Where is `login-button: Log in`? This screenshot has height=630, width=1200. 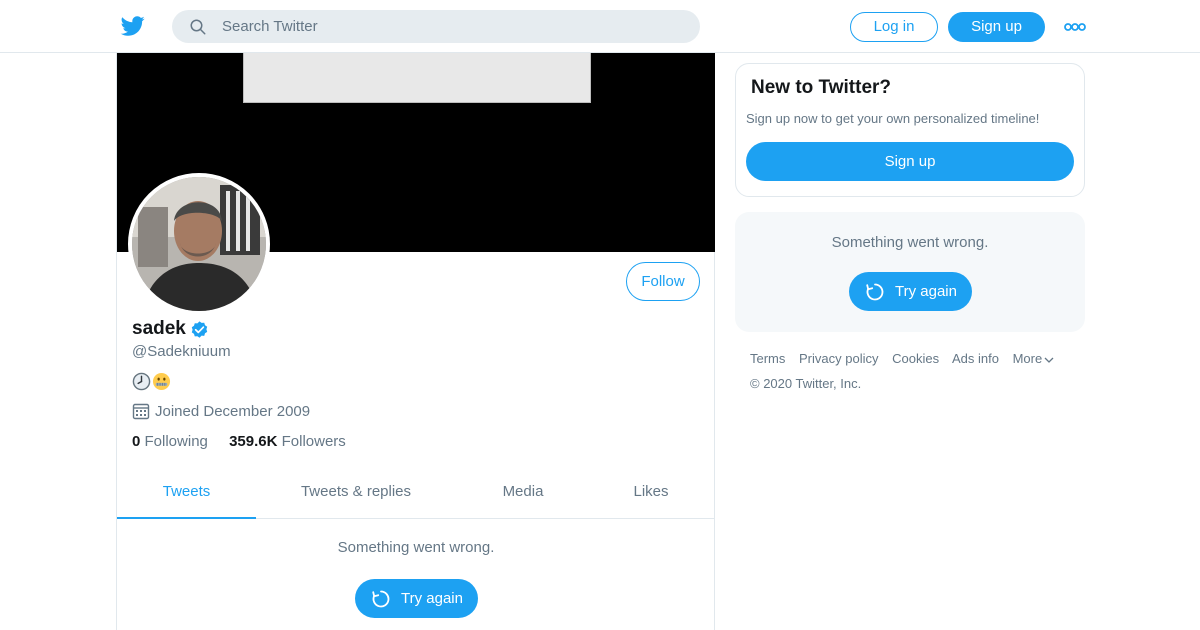 login-button: Log in is located at coordinates (894, 27).